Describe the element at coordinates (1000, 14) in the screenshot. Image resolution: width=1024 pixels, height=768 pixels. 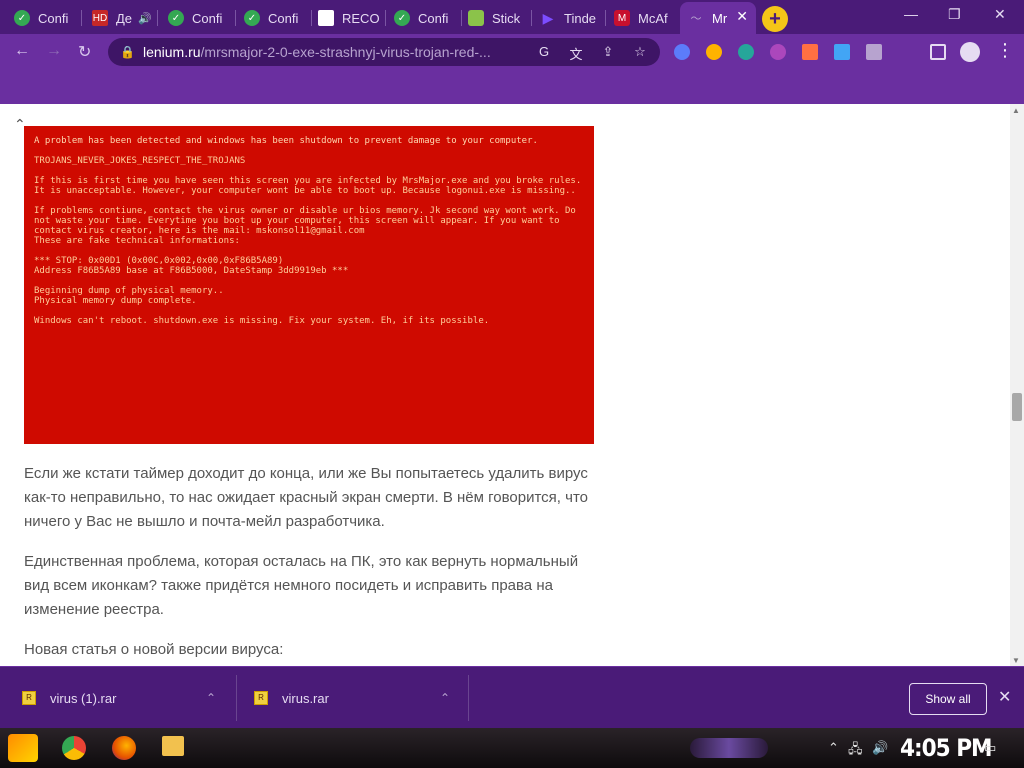
I see `window-close-icon: ✕` at that location.